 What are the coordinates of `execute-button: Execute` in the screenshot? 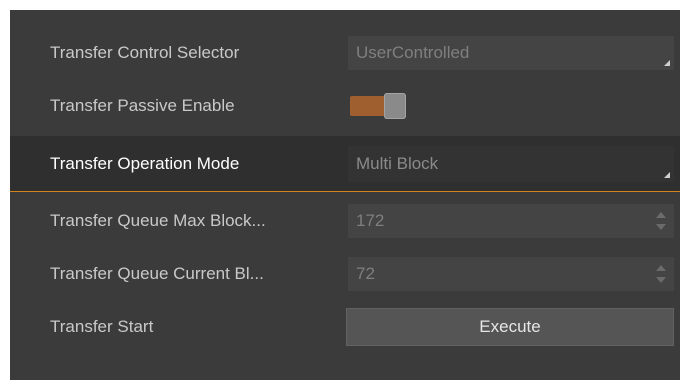 It's located at (510, 327).